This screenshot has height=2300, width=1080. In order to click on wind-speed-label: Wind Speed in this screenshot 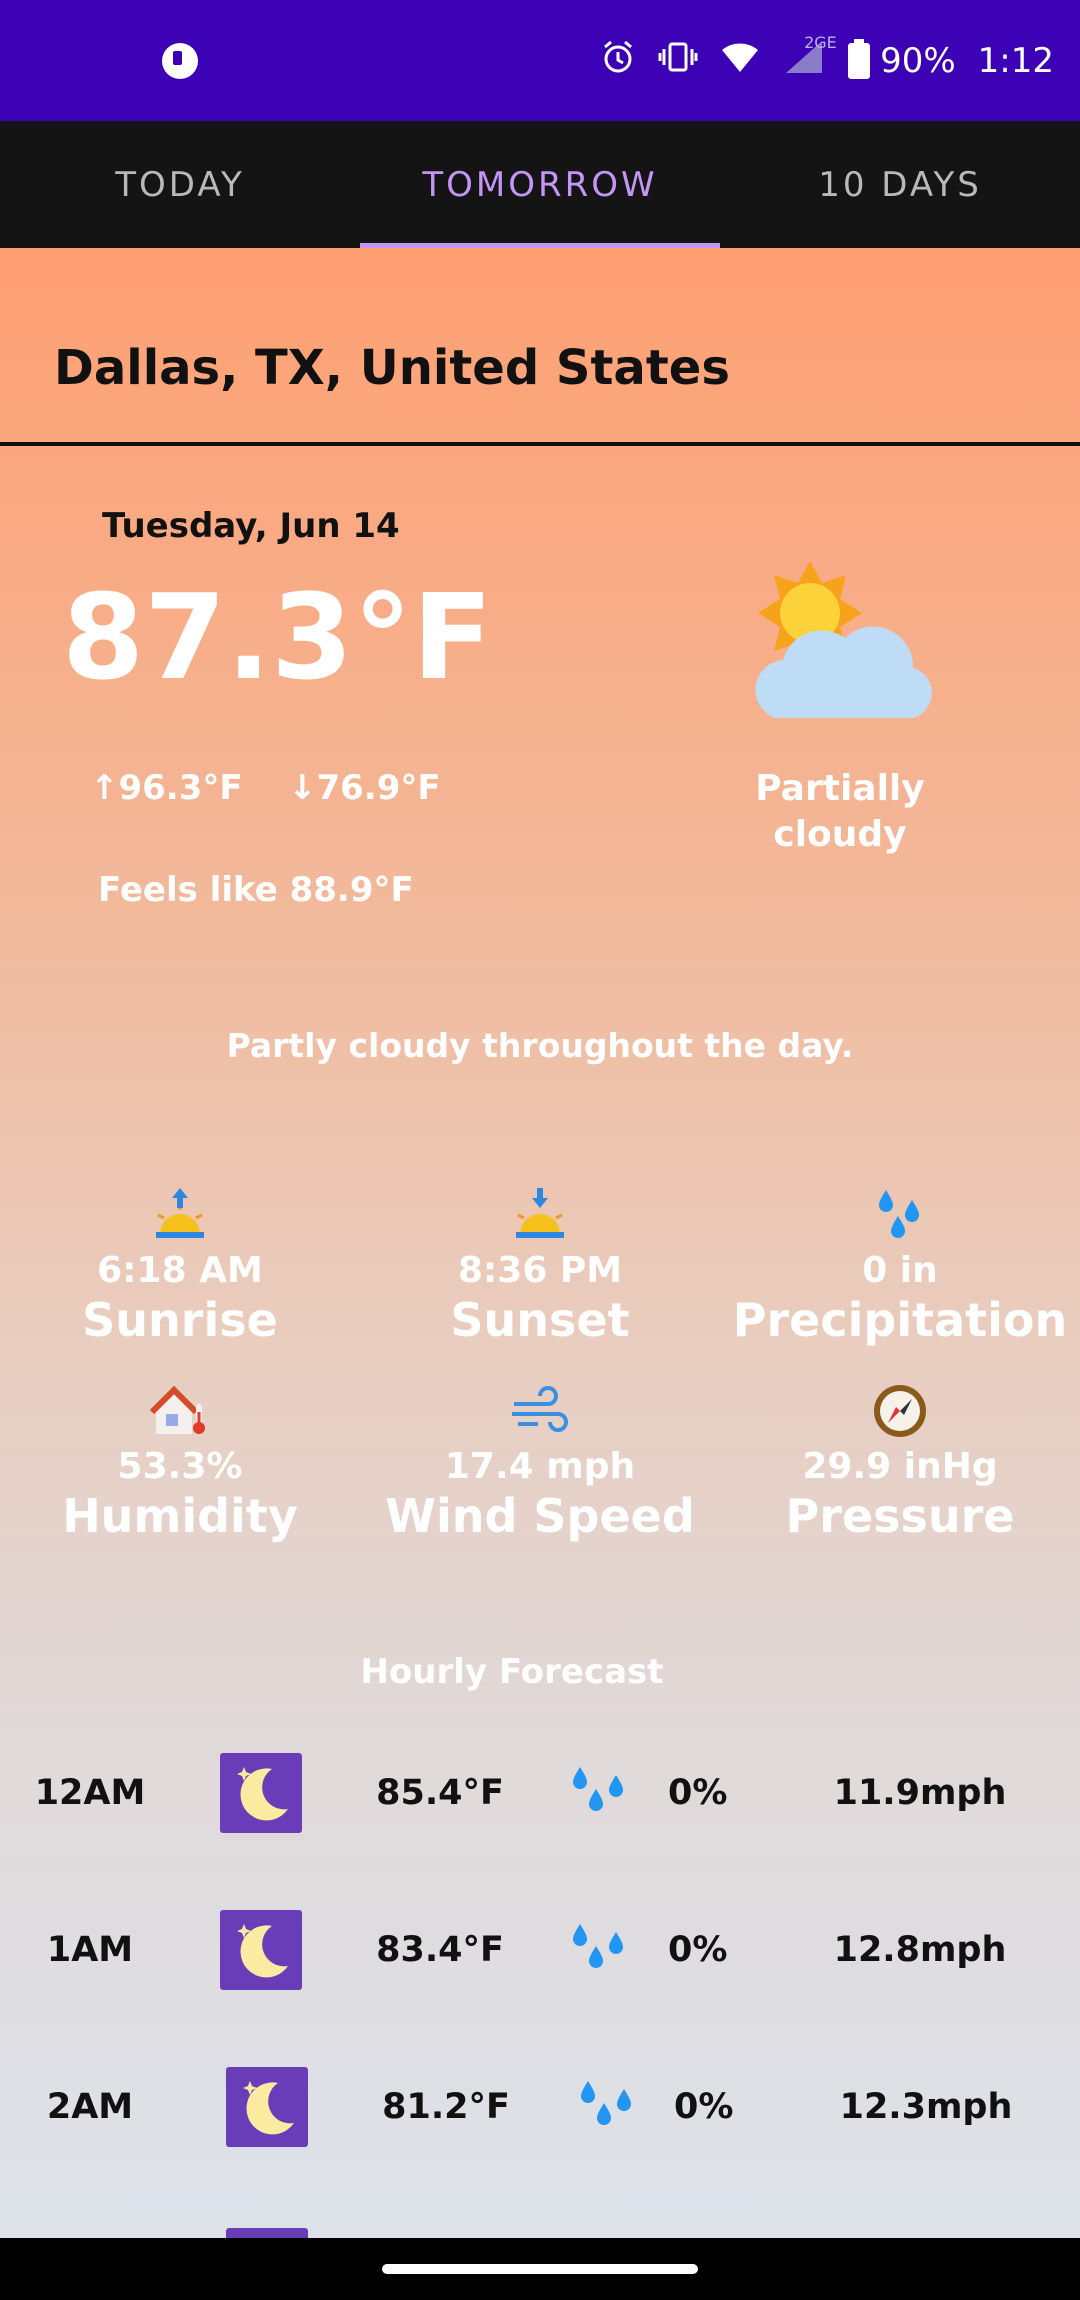, I will do `click(540, 1516)`.